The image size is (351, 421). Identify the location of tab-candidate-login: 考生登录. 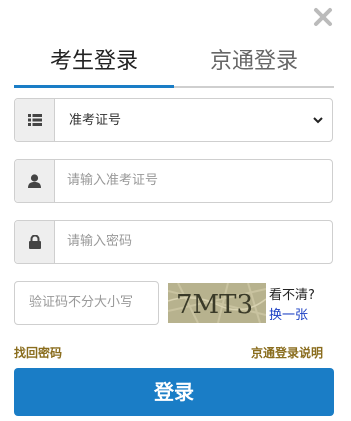
(94, 65).